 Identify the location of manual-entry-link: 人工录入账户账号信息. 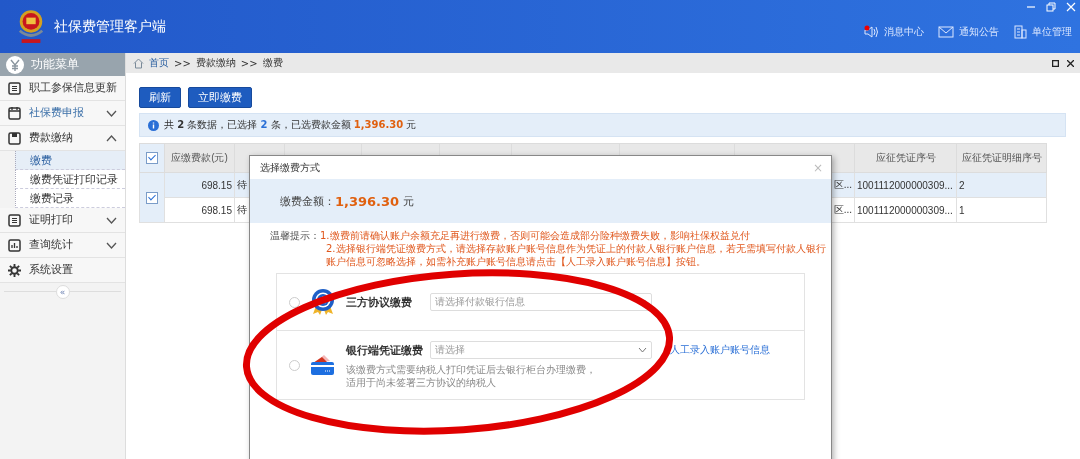
(720, 350).